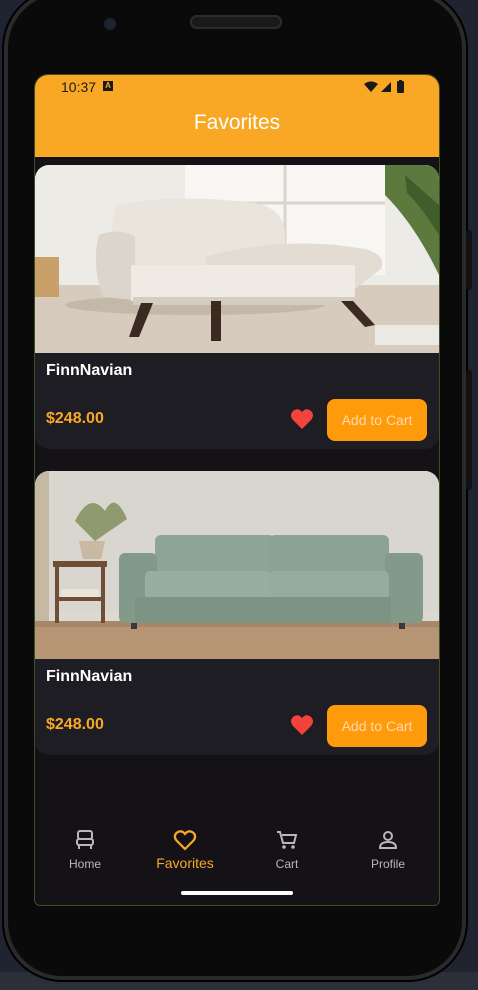  I want to click on home-icon, so click(85, 839).